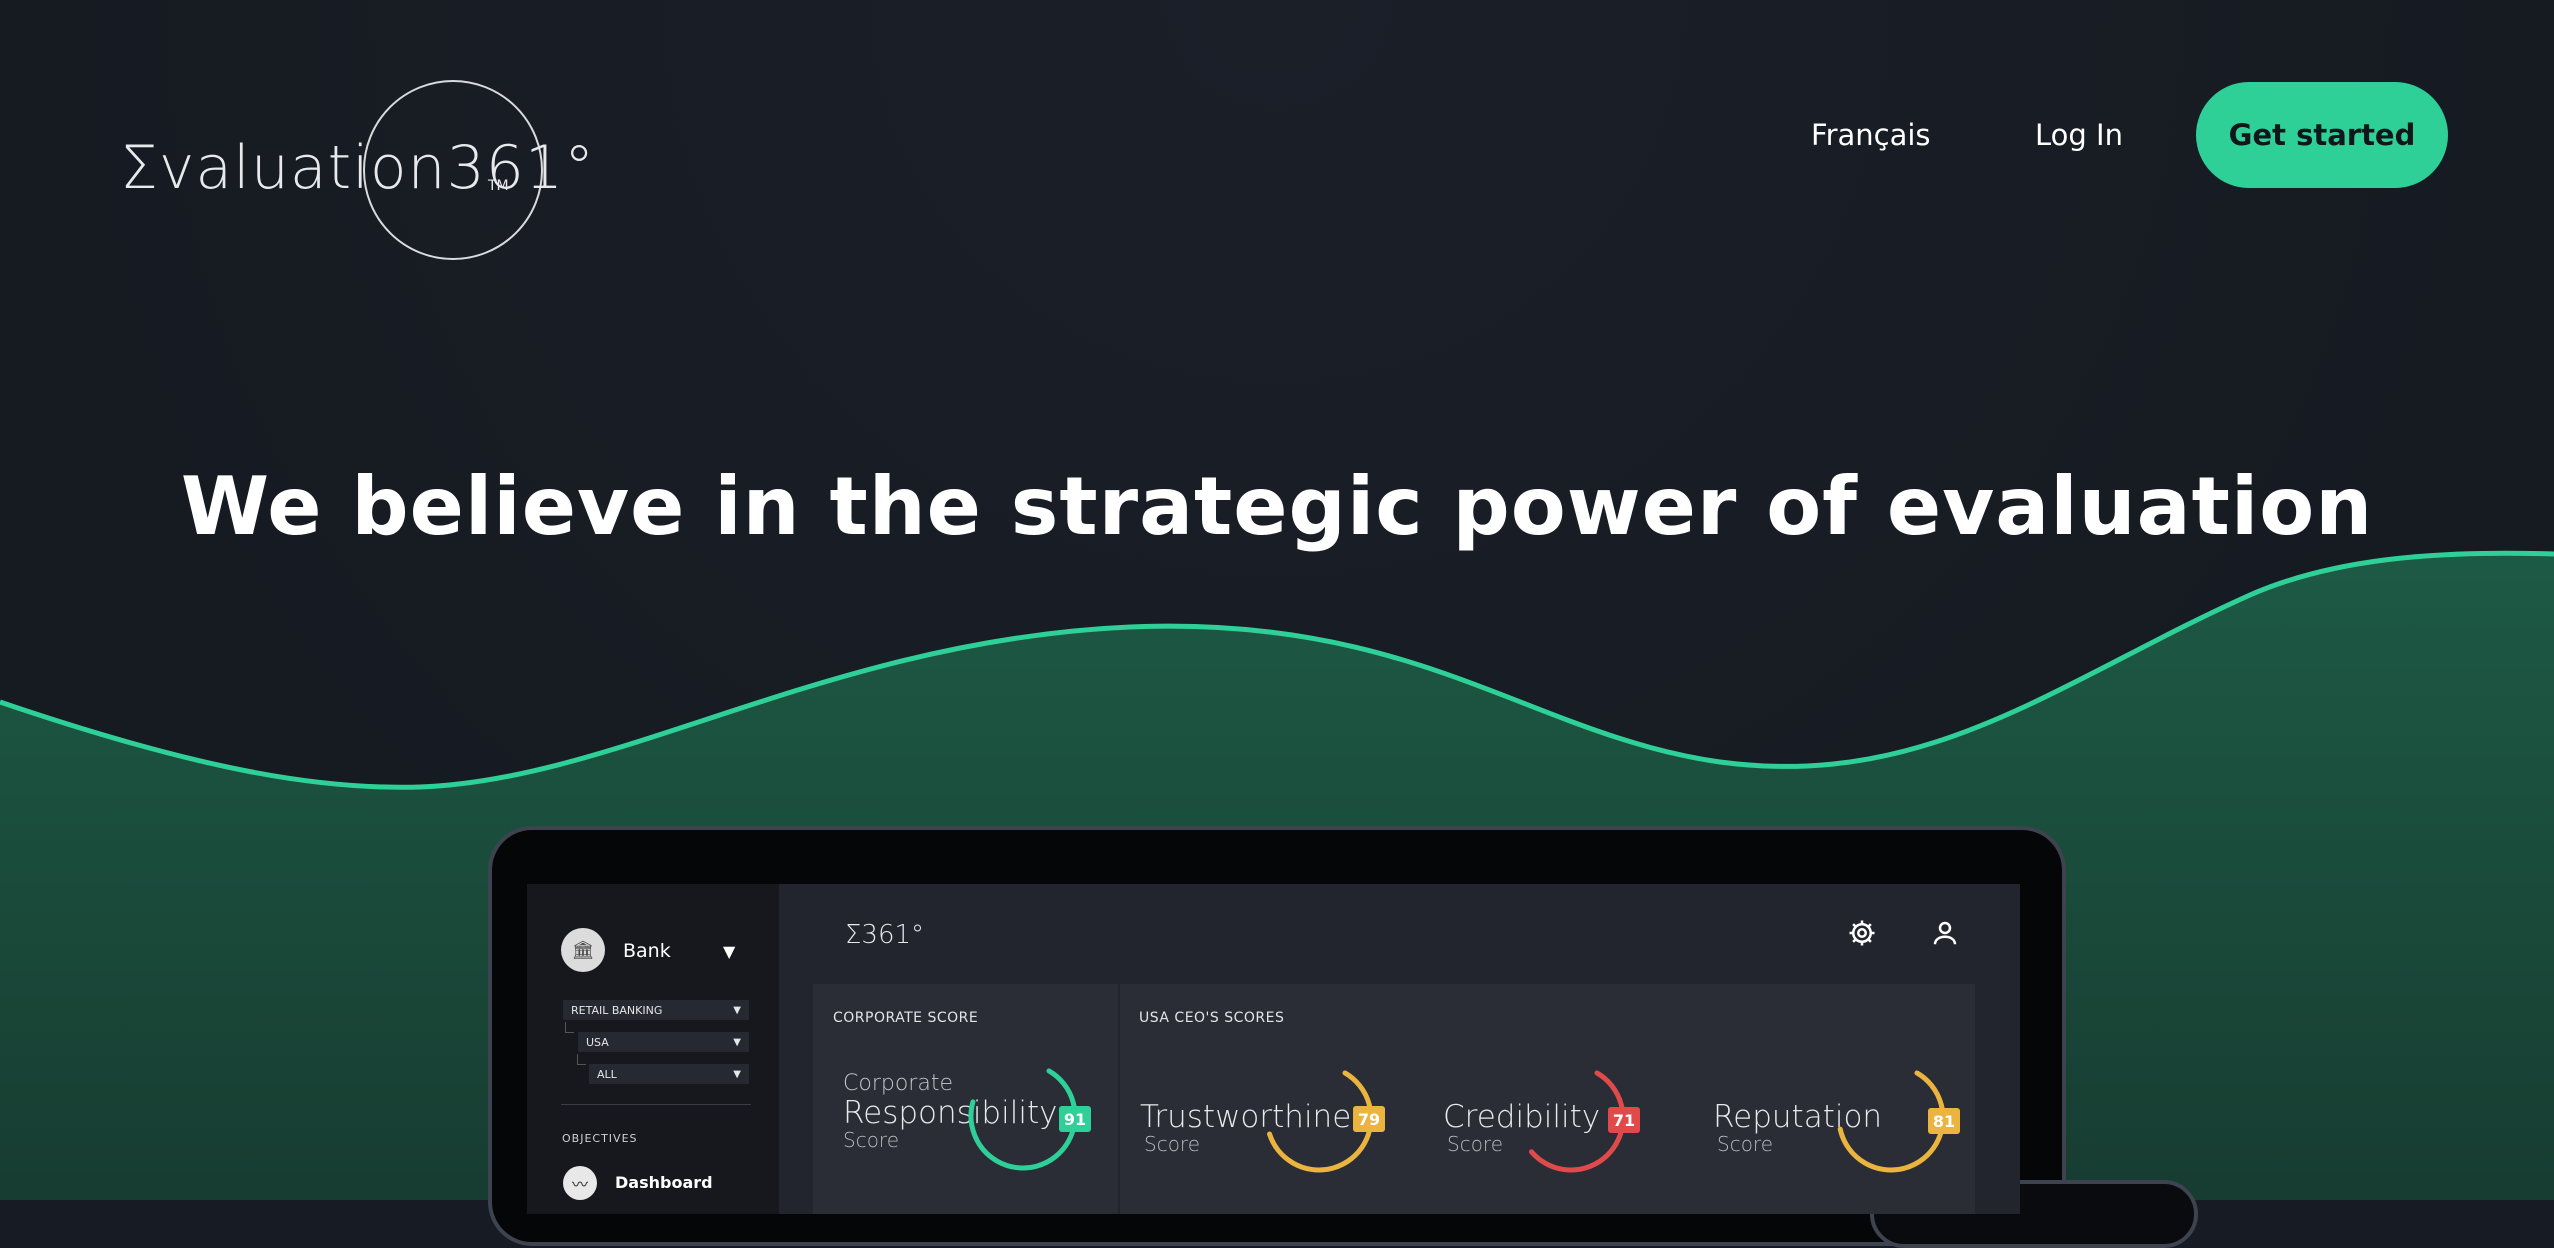 The width and height of the screenshot is (2554, 1248). I want to click on score-badge: 81, so click(1944, 1121).